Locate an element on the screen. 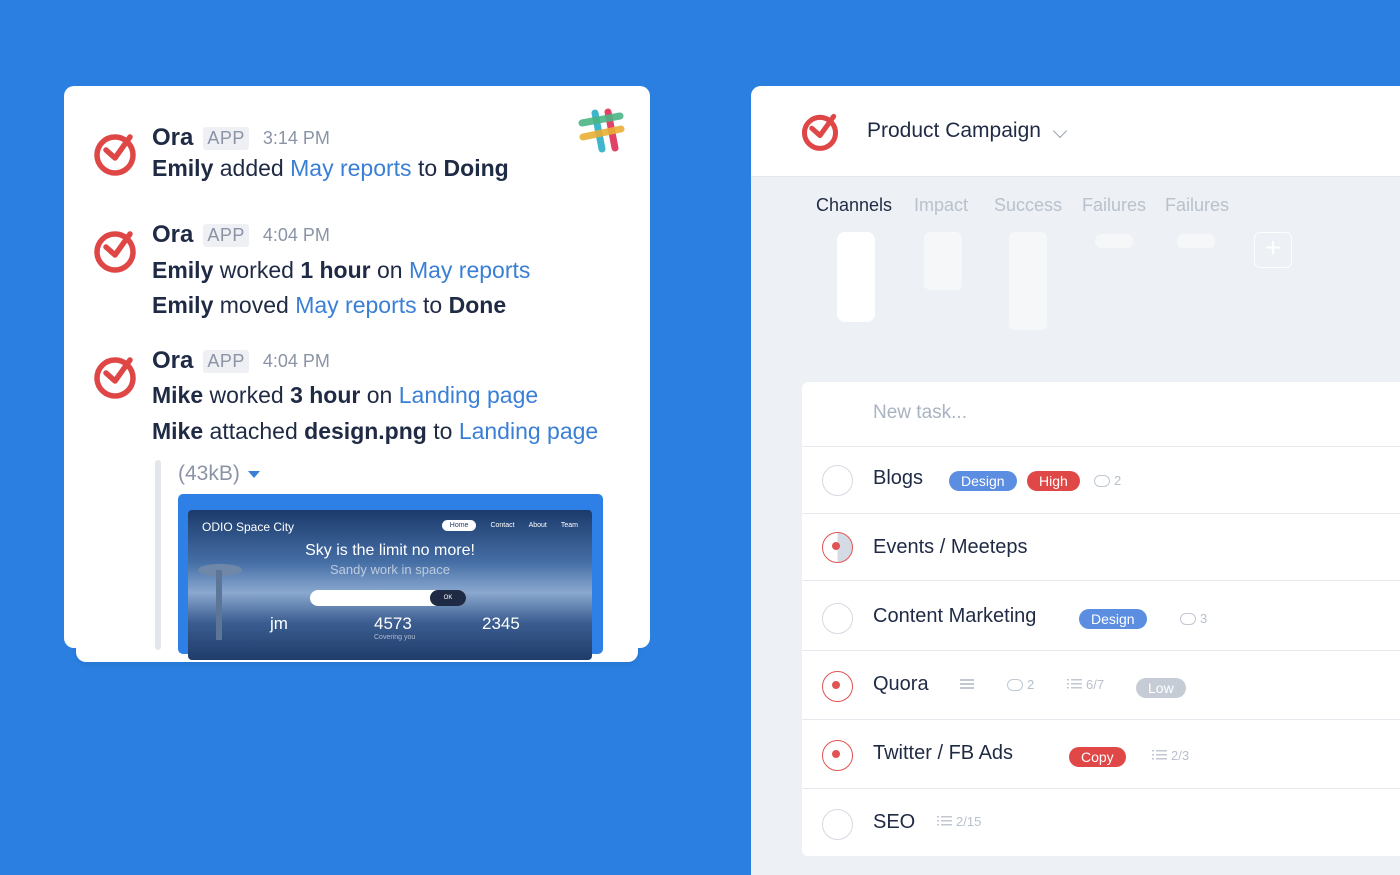 Image resolution: width=1400 pixels, height=875 pixels. message-line: Mike attached design.png to Landing page is located at coordinates (375, 431).